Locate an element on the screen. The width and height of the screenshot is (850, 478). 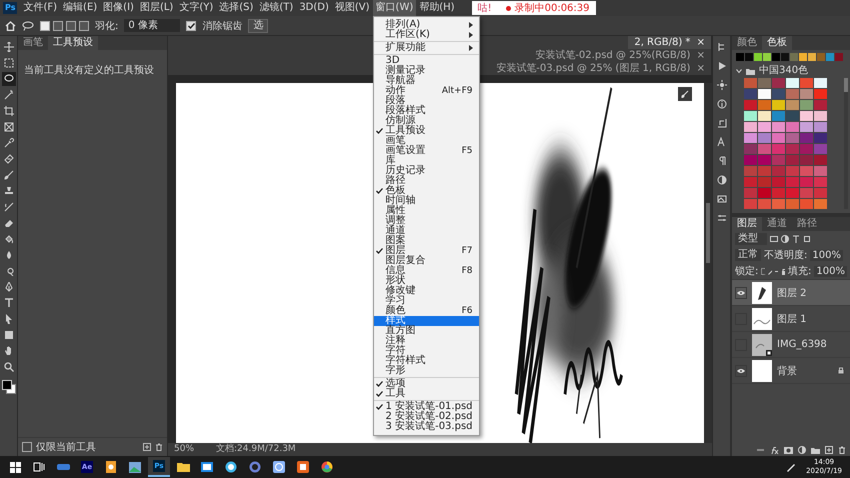
menu-item: 编辑(E) is located at coordinates (80, 8).